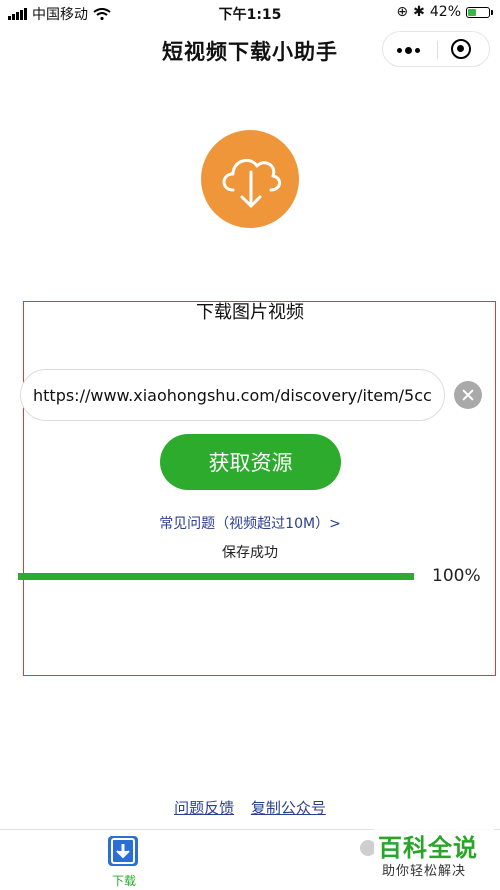  I want to click on mini-program-capsule, so click(436, 49).